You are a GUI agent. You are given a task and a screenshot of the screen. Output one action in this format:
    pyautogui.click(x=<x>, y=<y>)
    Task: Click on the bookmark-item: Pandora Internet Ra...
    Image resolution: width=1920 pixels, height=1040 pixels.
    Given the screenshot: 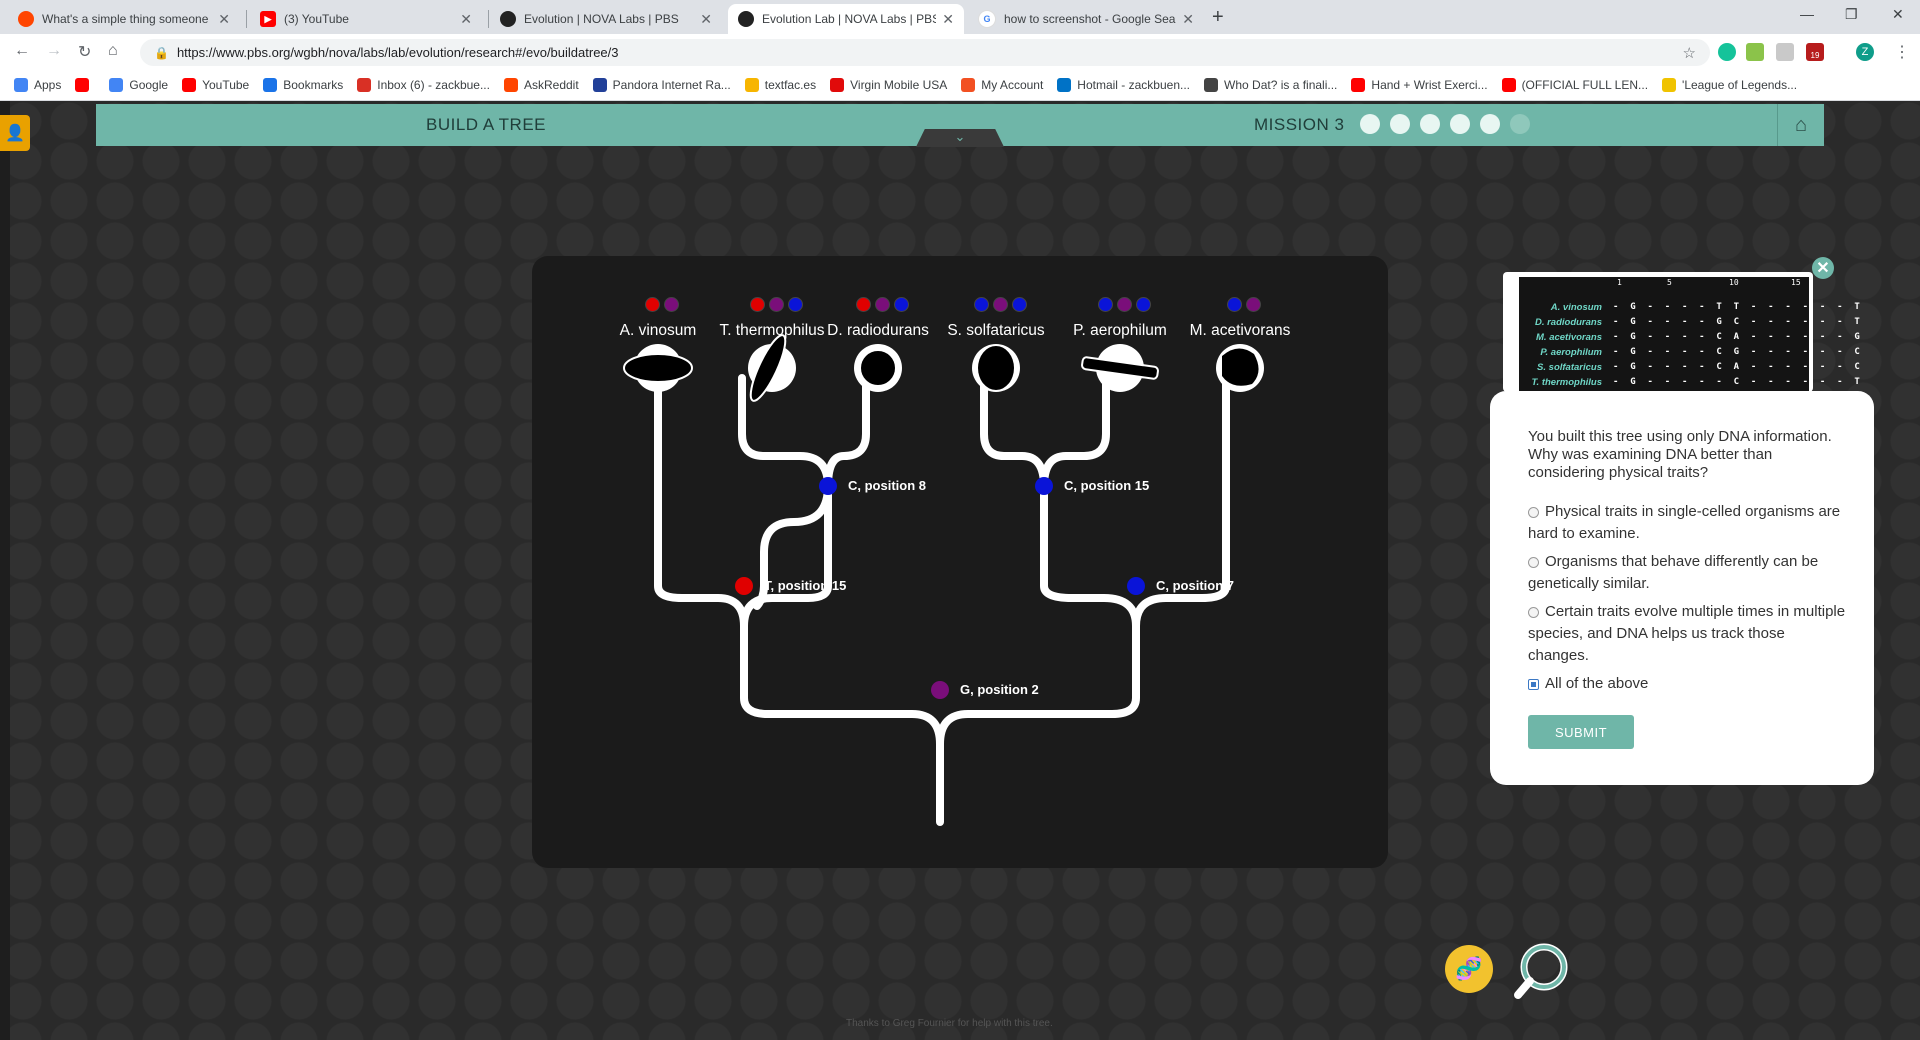 What is the action you would take?
    pyautogui.click(x=661, y=85)
    